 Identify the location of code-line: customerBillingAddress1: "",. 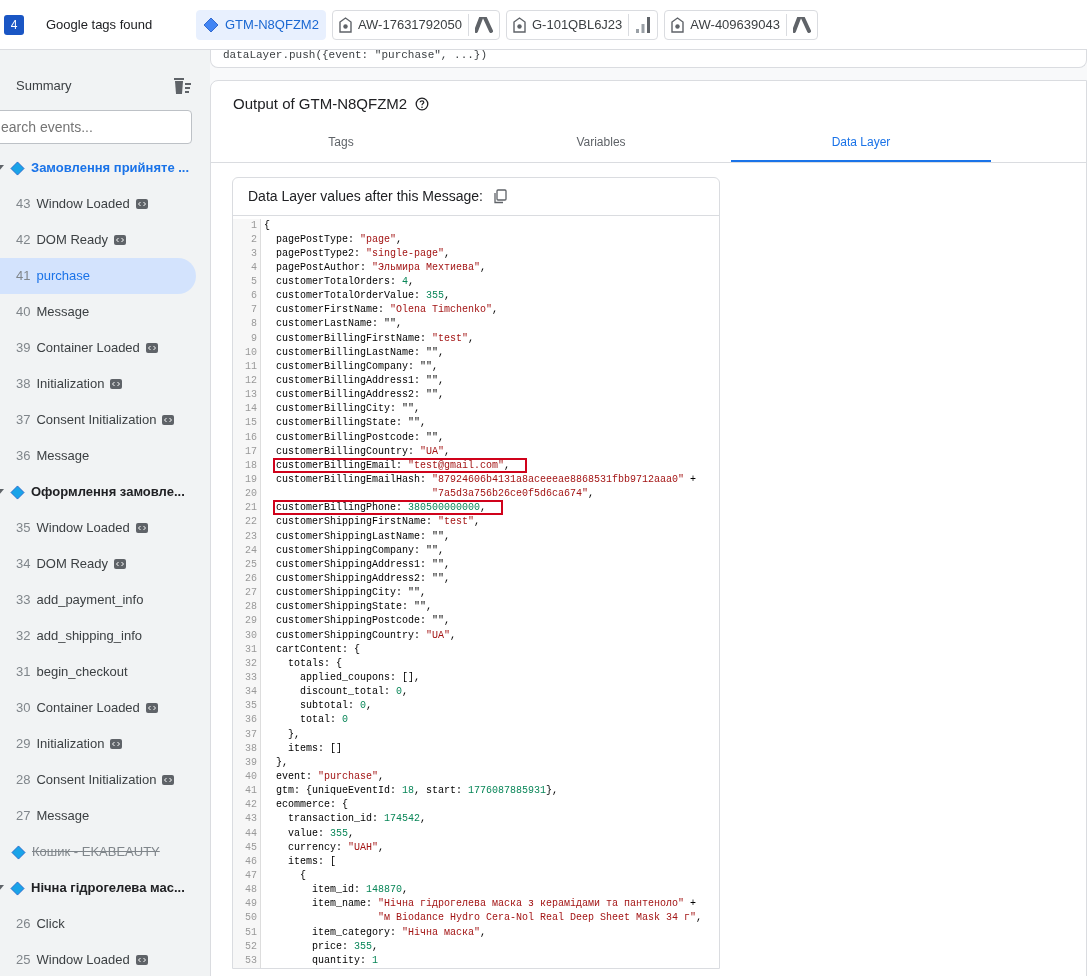
(360, 381).